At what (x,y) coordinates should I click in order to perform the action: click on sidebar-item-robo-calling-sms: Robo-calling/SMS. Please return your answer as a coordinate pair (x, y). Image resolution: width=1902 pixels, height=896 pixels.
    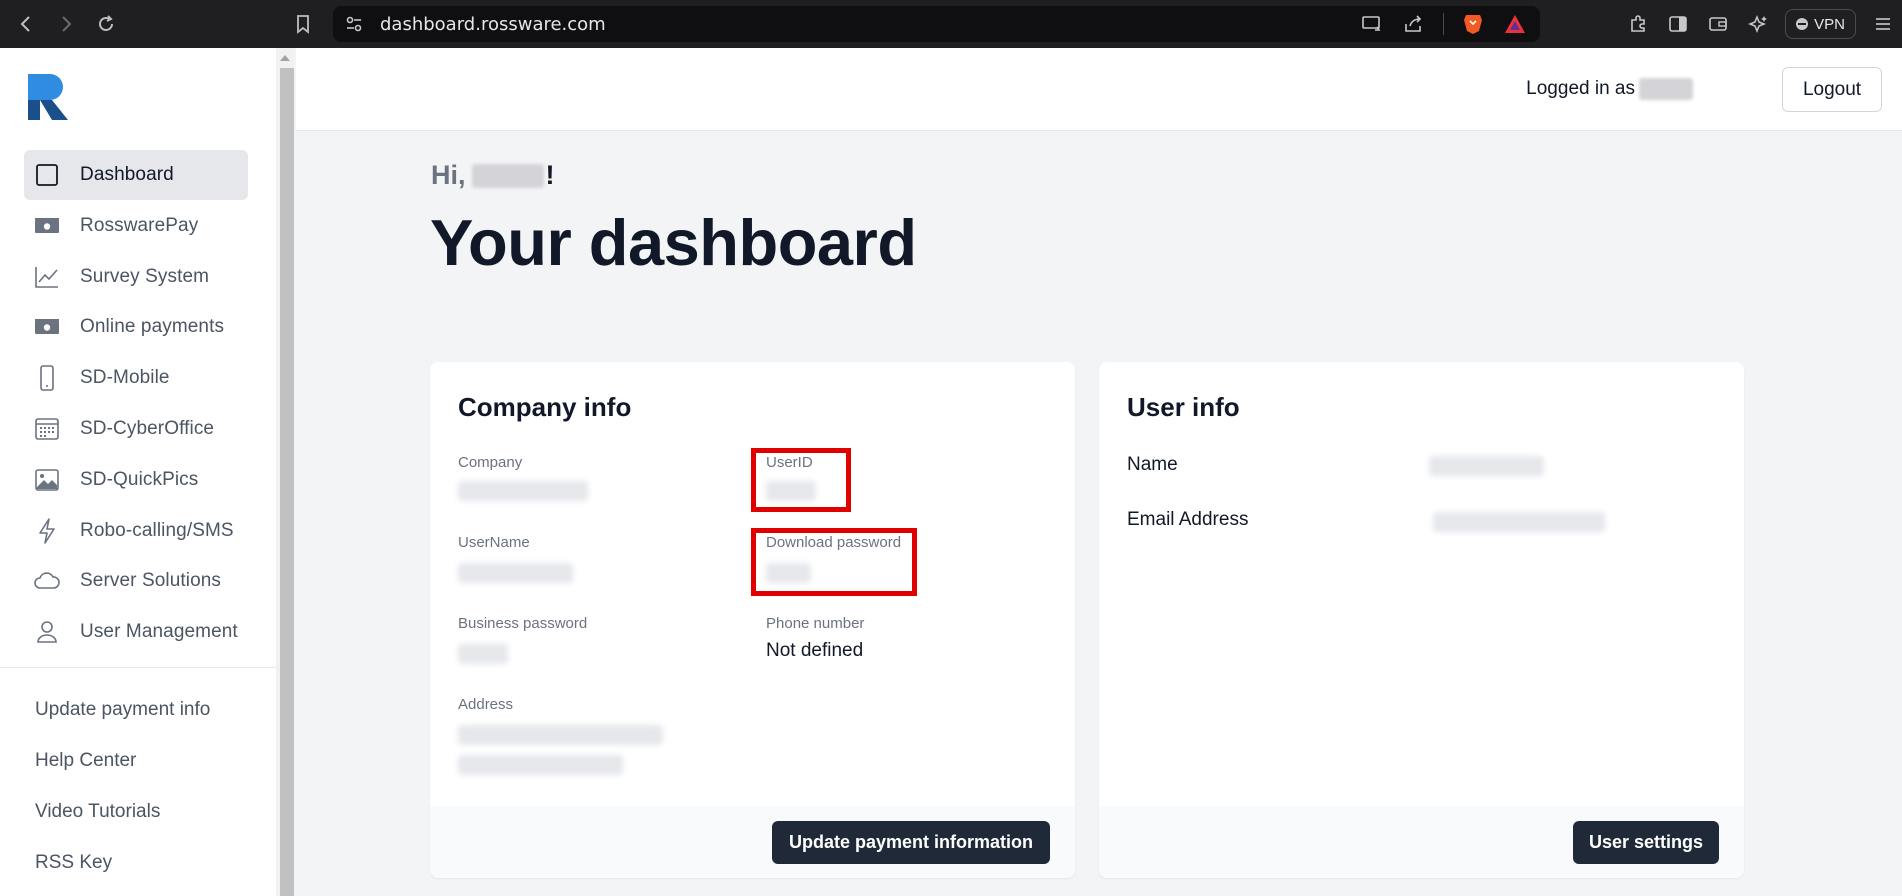
    Looking at the image, I should click on (136, 531).